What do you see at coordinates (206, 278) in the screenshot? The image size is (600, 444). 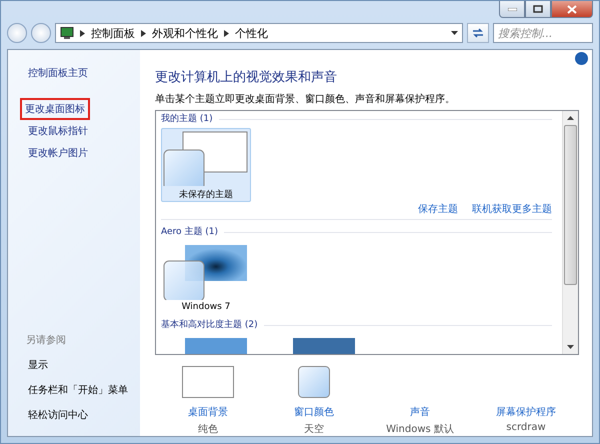 I see `theme-tile: Windows 7` at bounding box center [206, 278].